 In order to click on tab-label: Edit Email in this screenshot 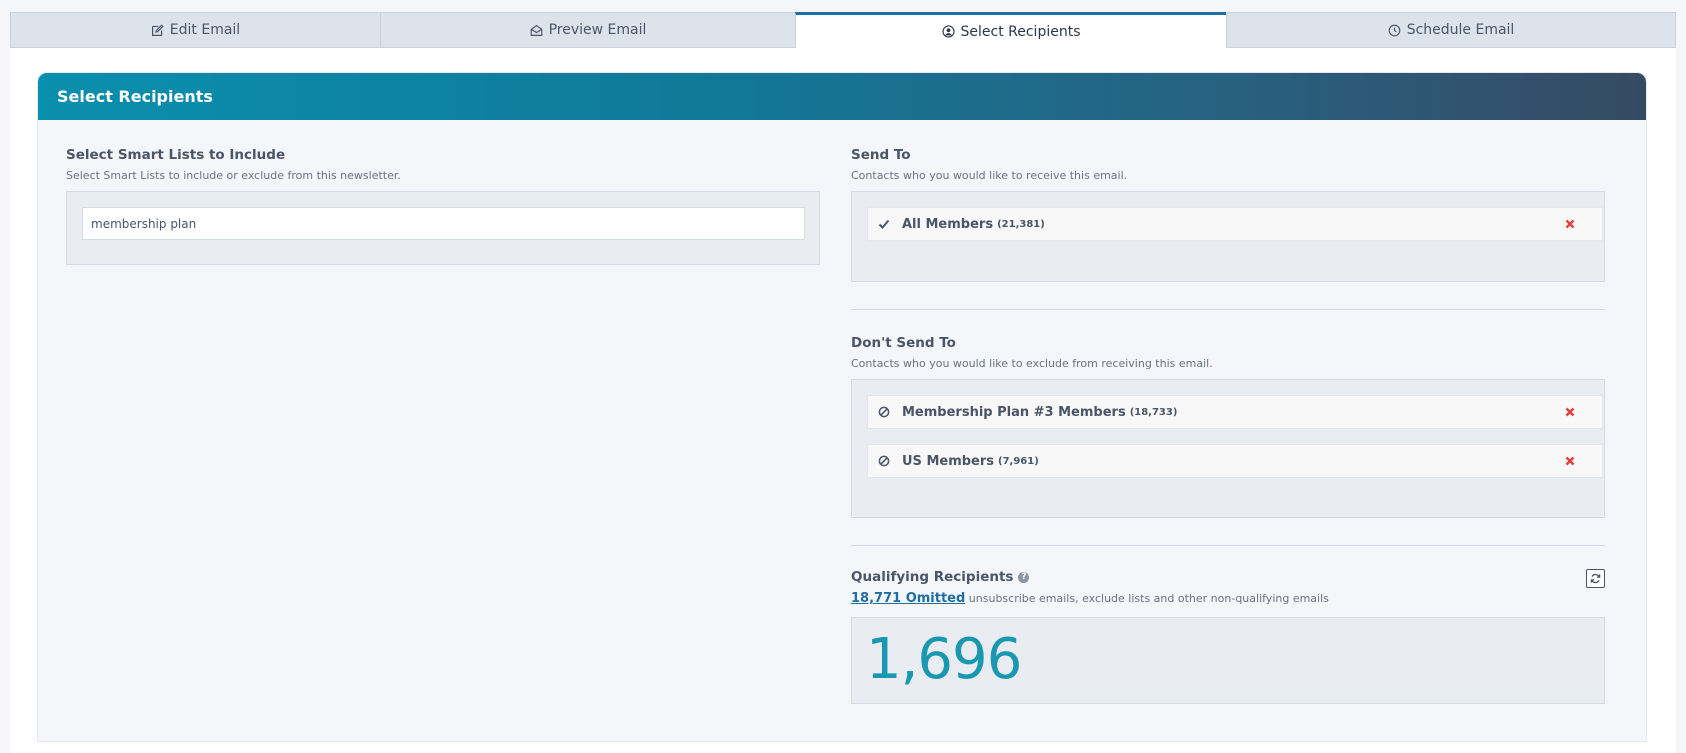, I will do `click(205, 30)`.